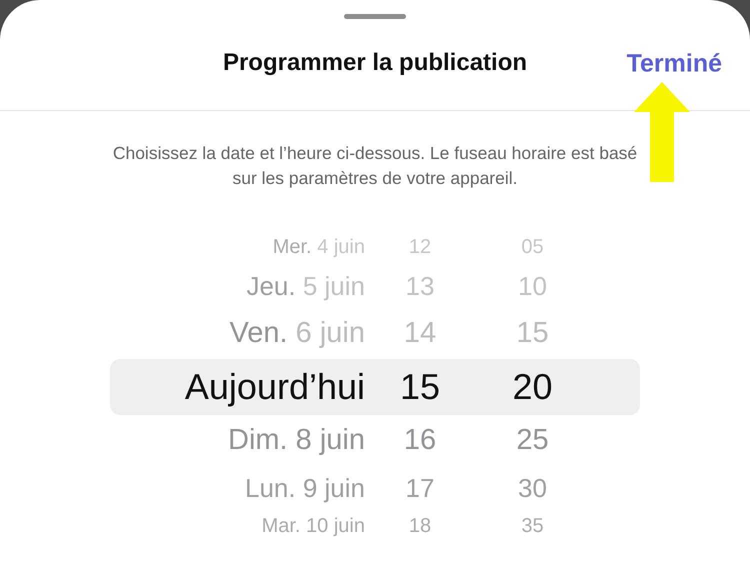 Image resolution: width=750 pixels, height=569 pixels. I want to click on minute-option: 20, so click(532, 387).